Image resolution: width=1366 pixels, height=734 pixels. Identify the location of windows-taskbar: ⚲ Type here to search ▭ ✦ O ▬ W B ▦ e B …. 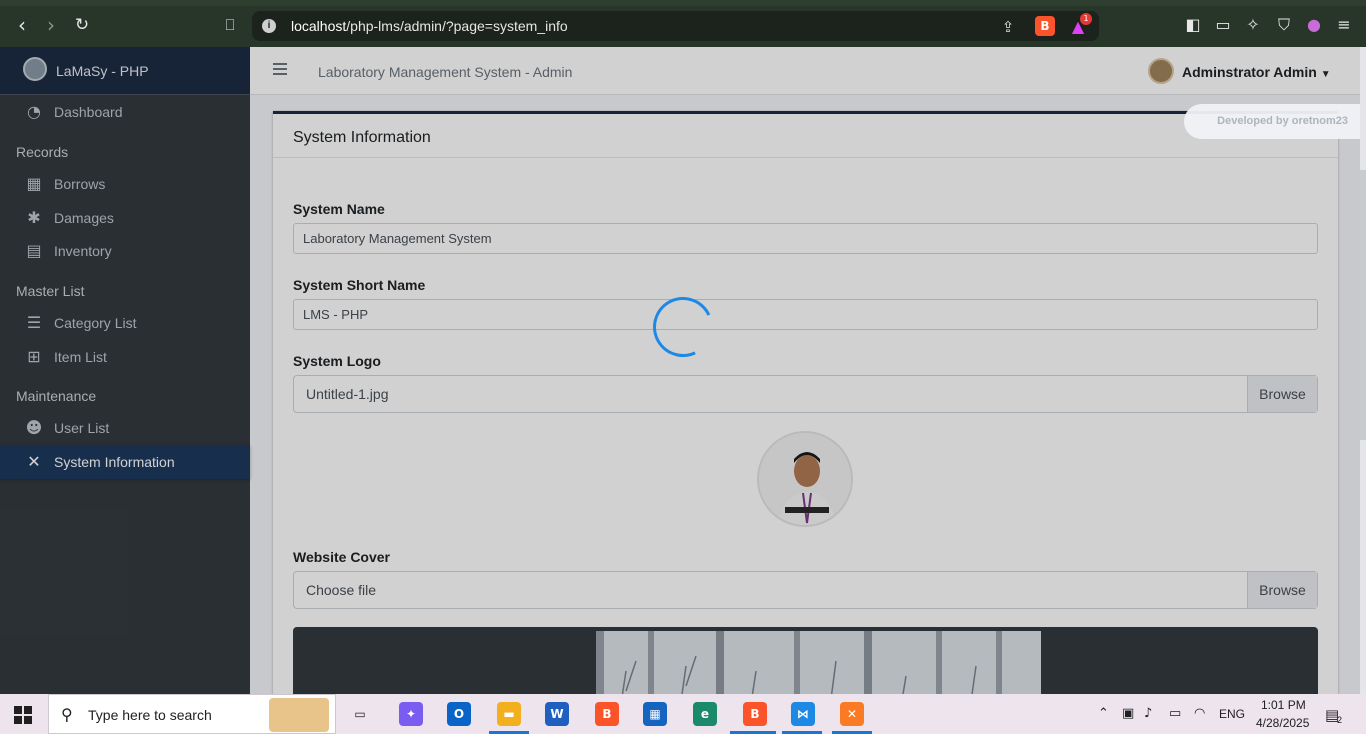
(683, 714).